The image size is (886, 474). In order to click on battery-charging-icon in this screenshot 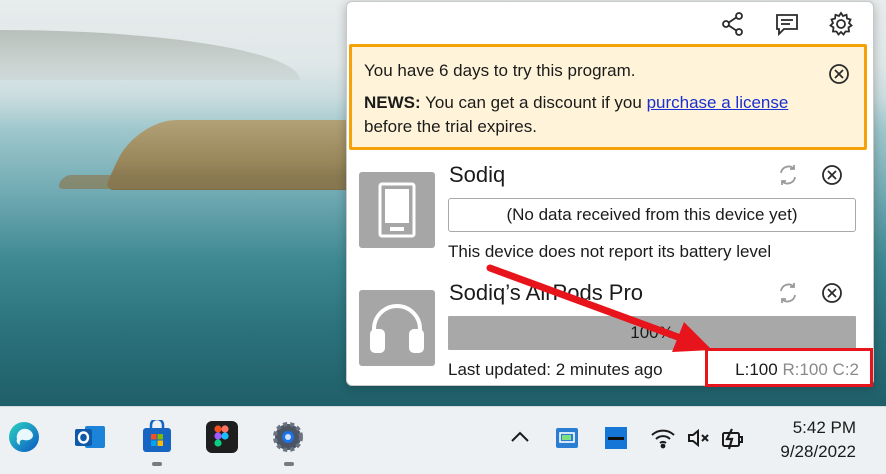, I will do `click(733, 439)`.